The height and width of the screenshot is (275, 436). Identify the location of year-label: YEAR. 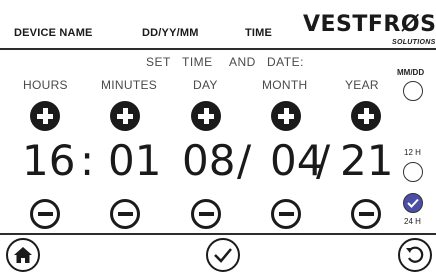
(362, 85).